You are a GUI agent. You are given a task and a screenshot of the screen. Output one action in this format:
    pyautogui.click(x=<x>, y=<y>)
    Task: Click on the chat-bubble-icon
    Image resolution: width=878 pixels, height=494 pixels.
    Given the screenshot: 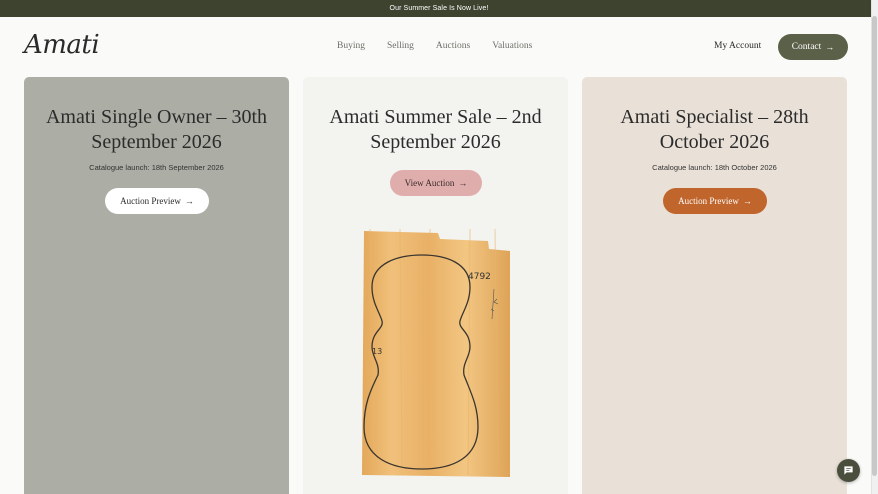 What is the action you would take?
    pyautogui.click(x=848, y=470)
    